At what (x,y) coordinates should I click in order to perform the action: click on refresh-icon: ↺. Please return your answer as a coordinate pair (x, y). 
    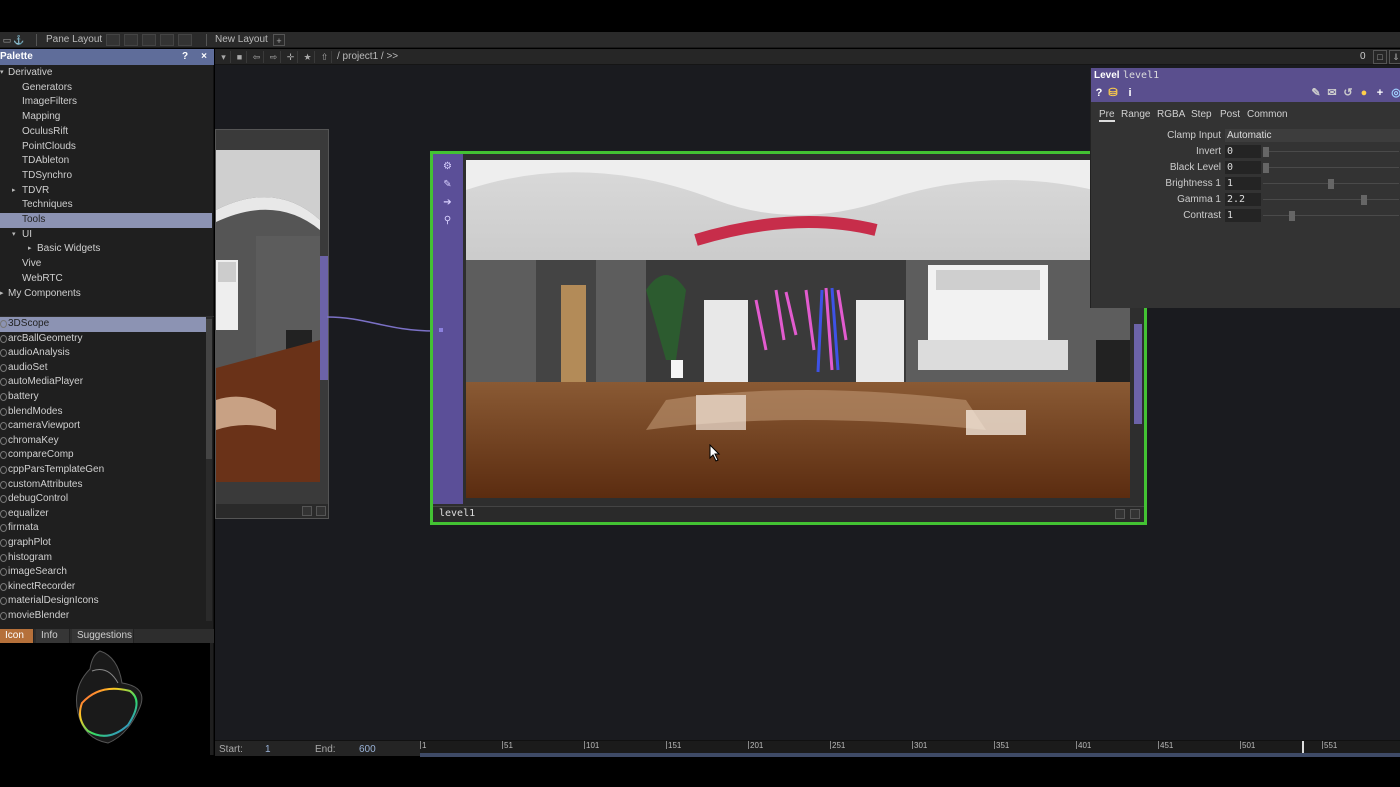
    Looking at the image, I should click on (1348, 93).